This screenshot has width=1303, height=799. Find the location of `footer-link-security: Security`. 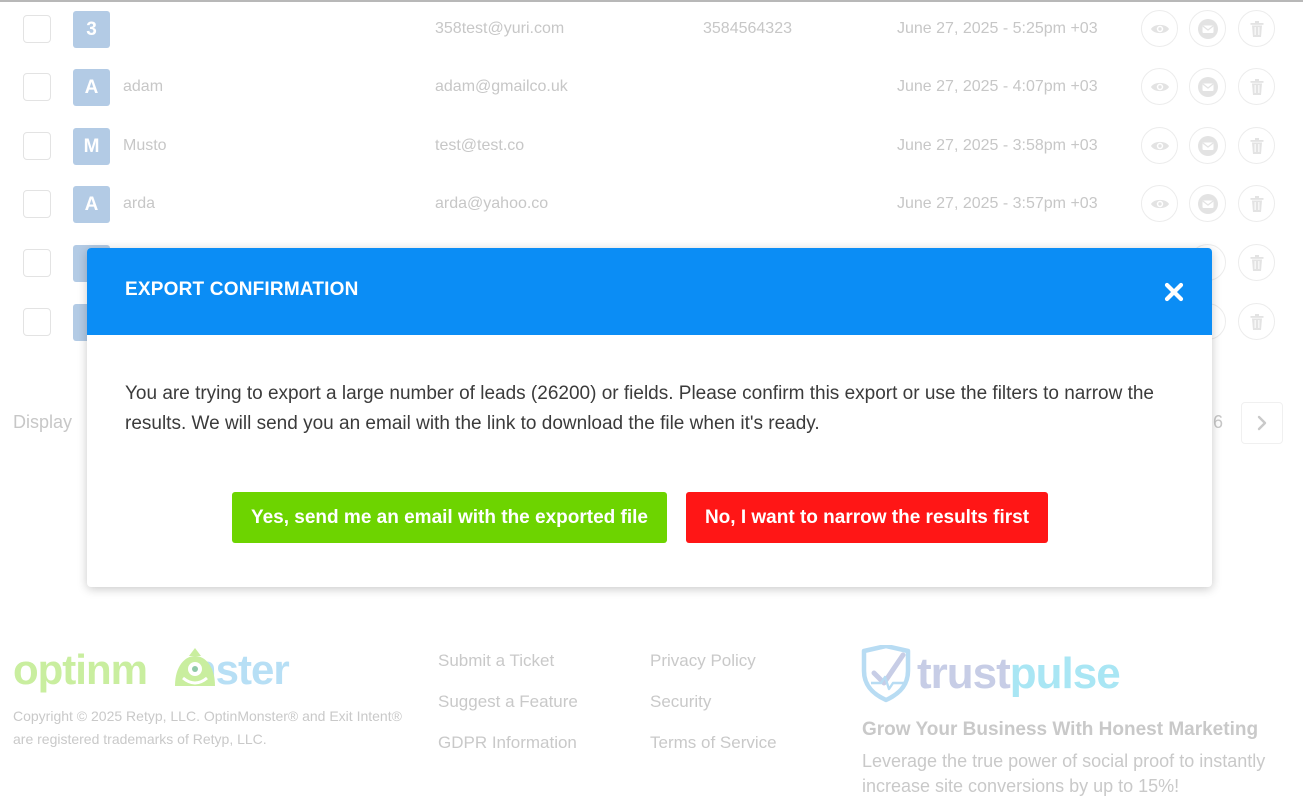

footer-link-security: Security is located at coordinates (680, 702).